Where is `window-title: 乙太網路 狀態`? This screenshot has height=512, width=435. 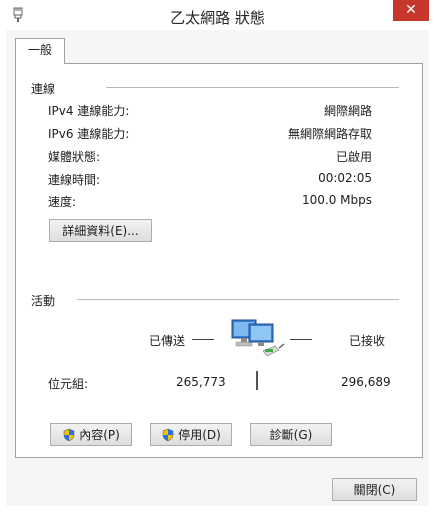
window-title: 乙太網路 狀態 is located at coordinates (217, 18).